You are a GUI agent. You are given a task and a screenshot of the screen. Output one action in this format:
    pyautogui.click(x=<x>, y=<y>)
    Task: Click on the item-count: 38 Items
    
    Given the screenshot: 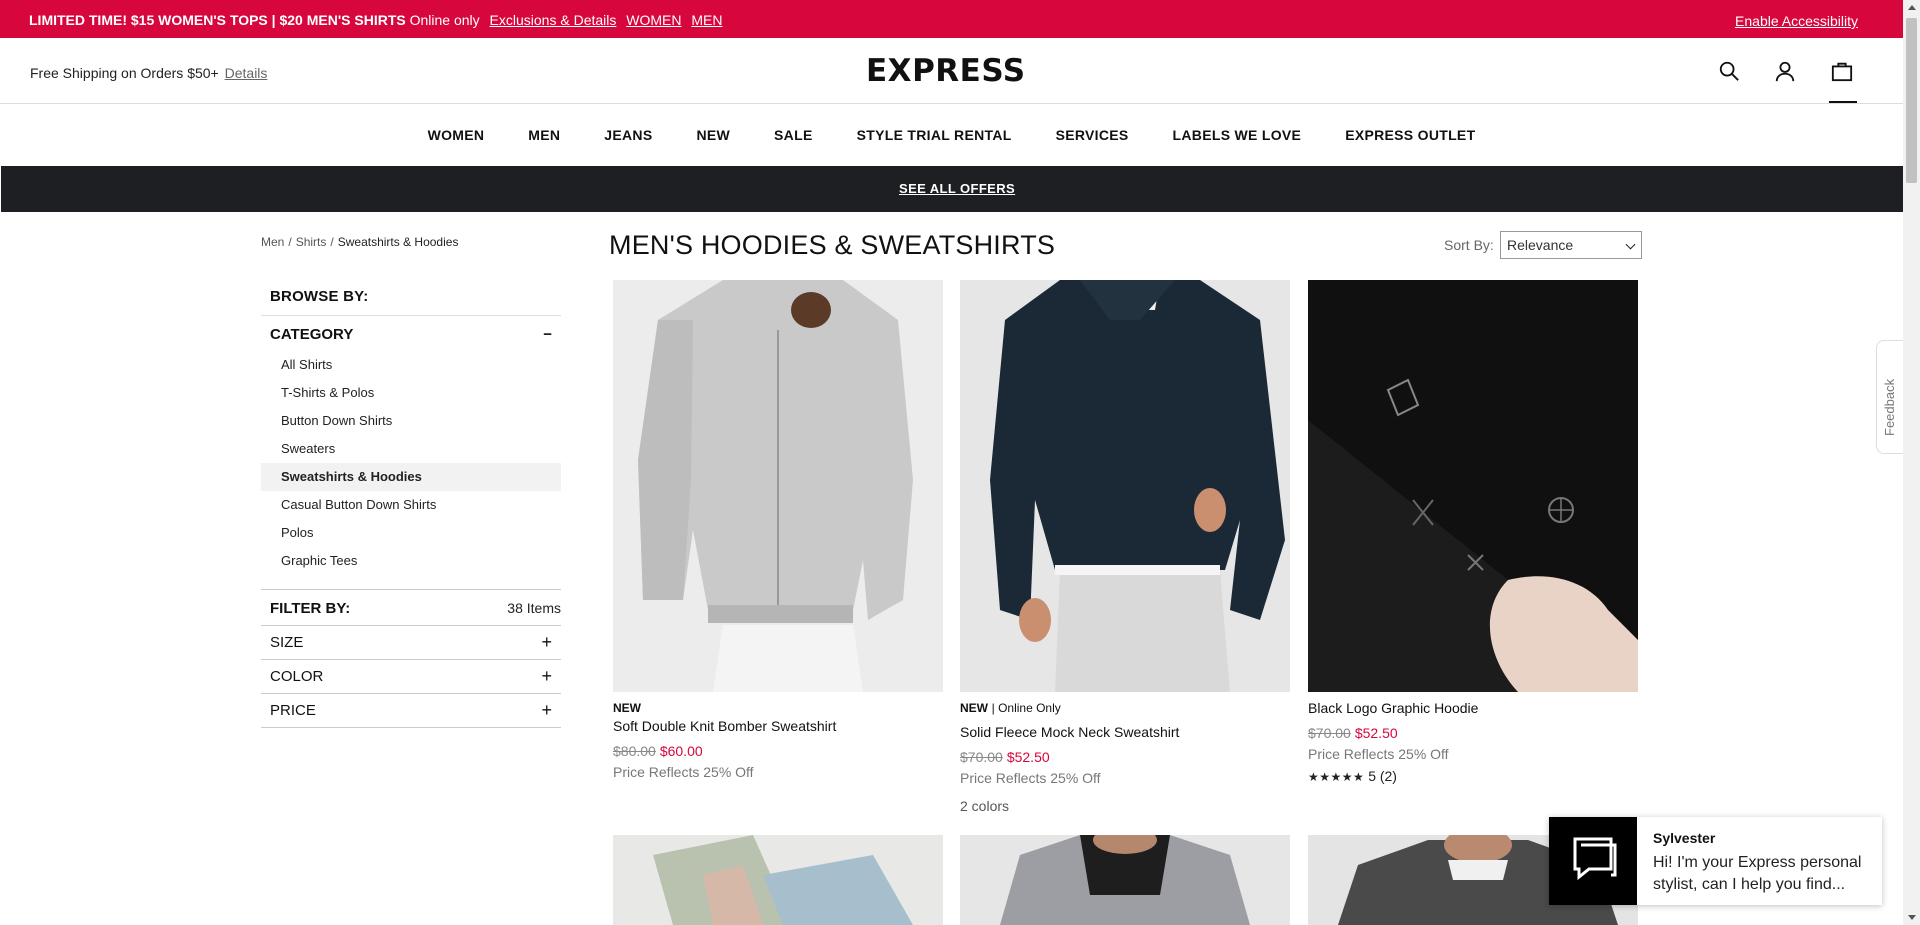 What is the action you would take?
    pyautogui.click(x=534, y=608)
    